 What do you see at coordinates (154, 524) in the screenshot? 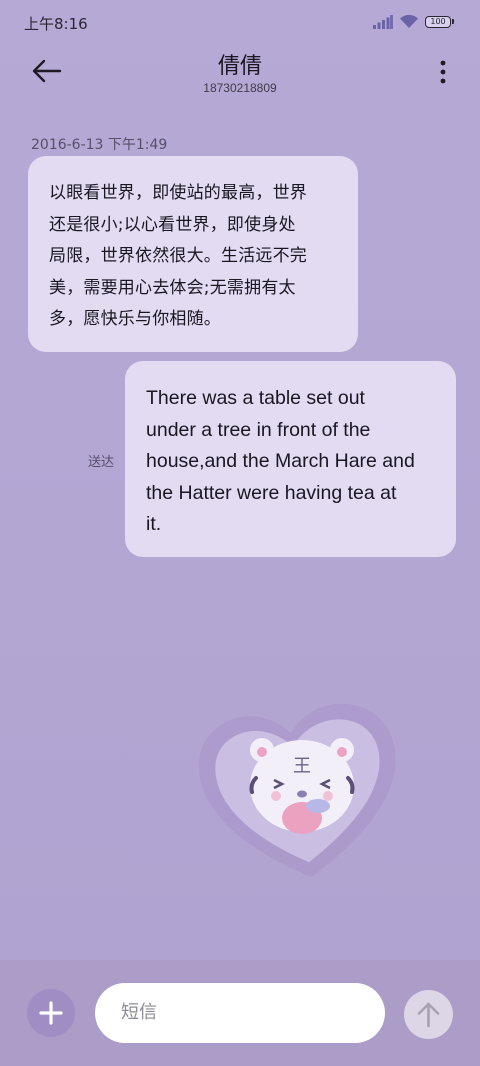
I see `sent-line: it.` at bounding box center [154, 524].